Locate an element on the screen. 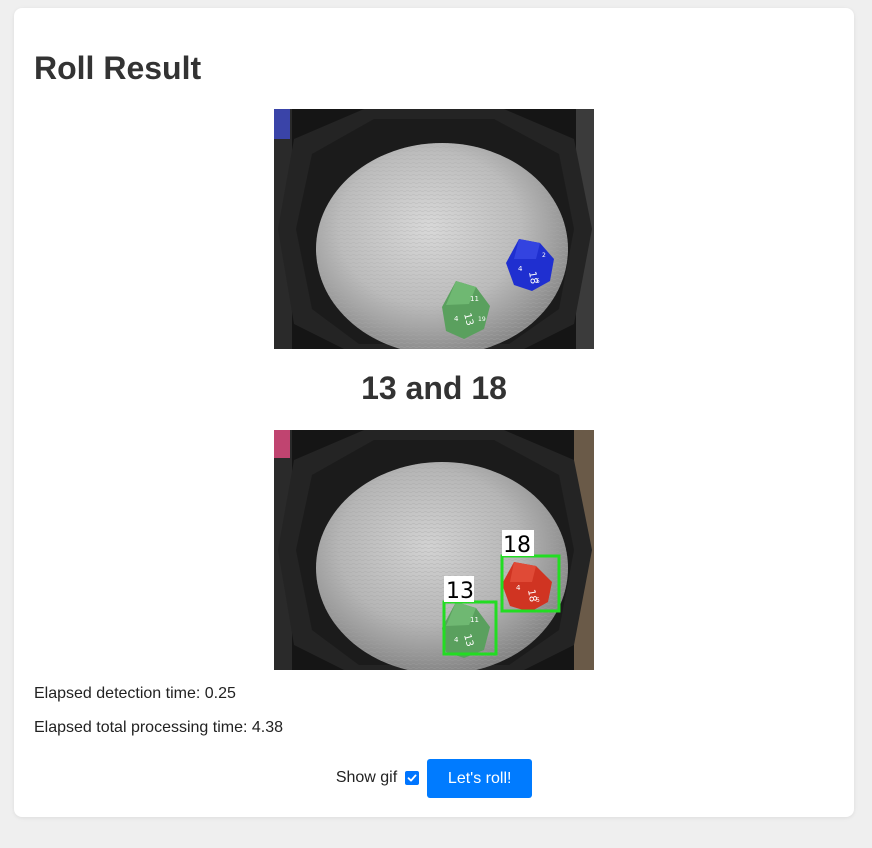 Image resolution: width=872 pixels, height=848 pixels. roll-result-text: 13 and 18 is located at coordinates (434, 388).